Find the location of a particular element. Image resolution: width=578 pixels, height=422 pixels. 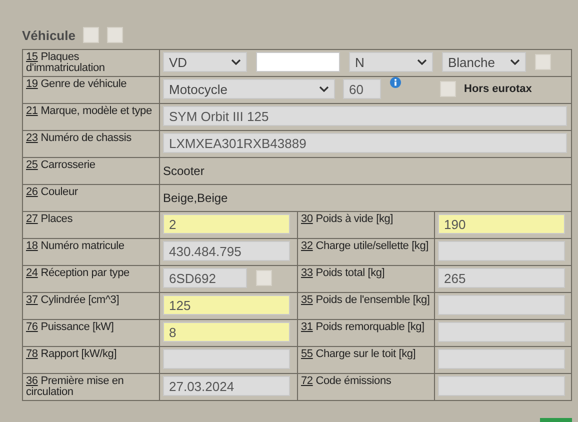

field-label: 32 Charge utile/sellette [kg] is located at coordinates (365, 246).